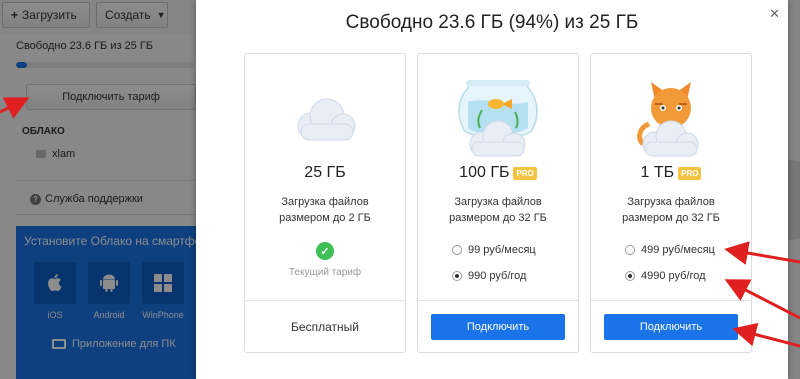  What do you see at coordinates (657, 172) in the screenshot?
I see `plan-size-value: 1 ТБ` at bounding box center [657, 172].